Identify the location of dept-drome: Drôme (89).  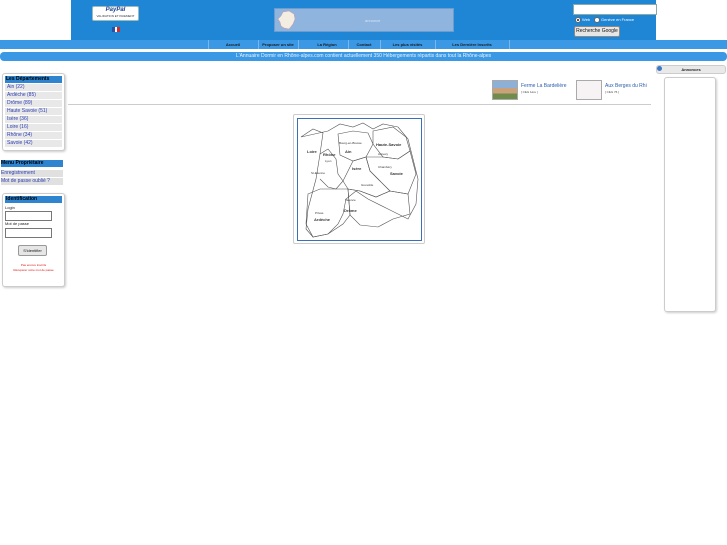
(33, 103).